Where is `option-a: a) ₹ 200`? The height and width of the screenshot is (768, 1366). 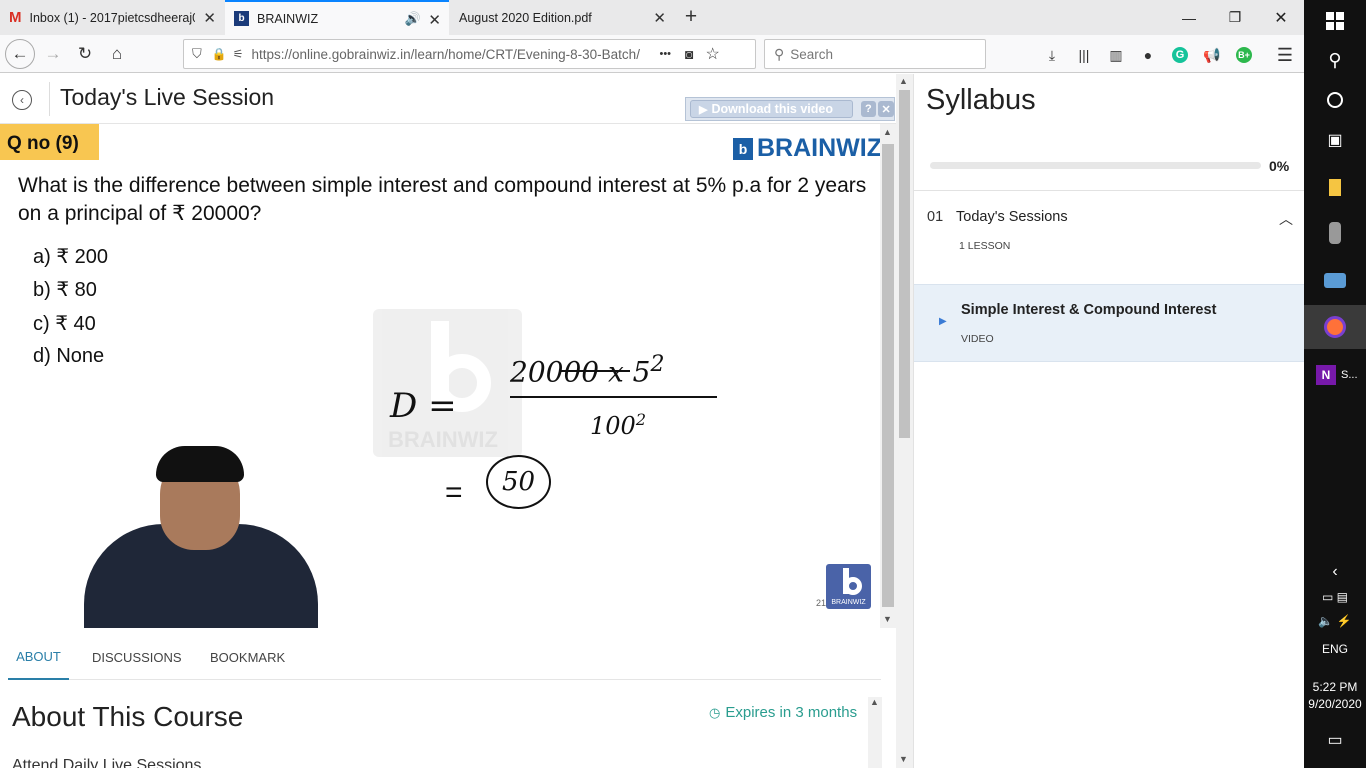
option-a: a) ₹ 200 is located at coordinates (70, 257).